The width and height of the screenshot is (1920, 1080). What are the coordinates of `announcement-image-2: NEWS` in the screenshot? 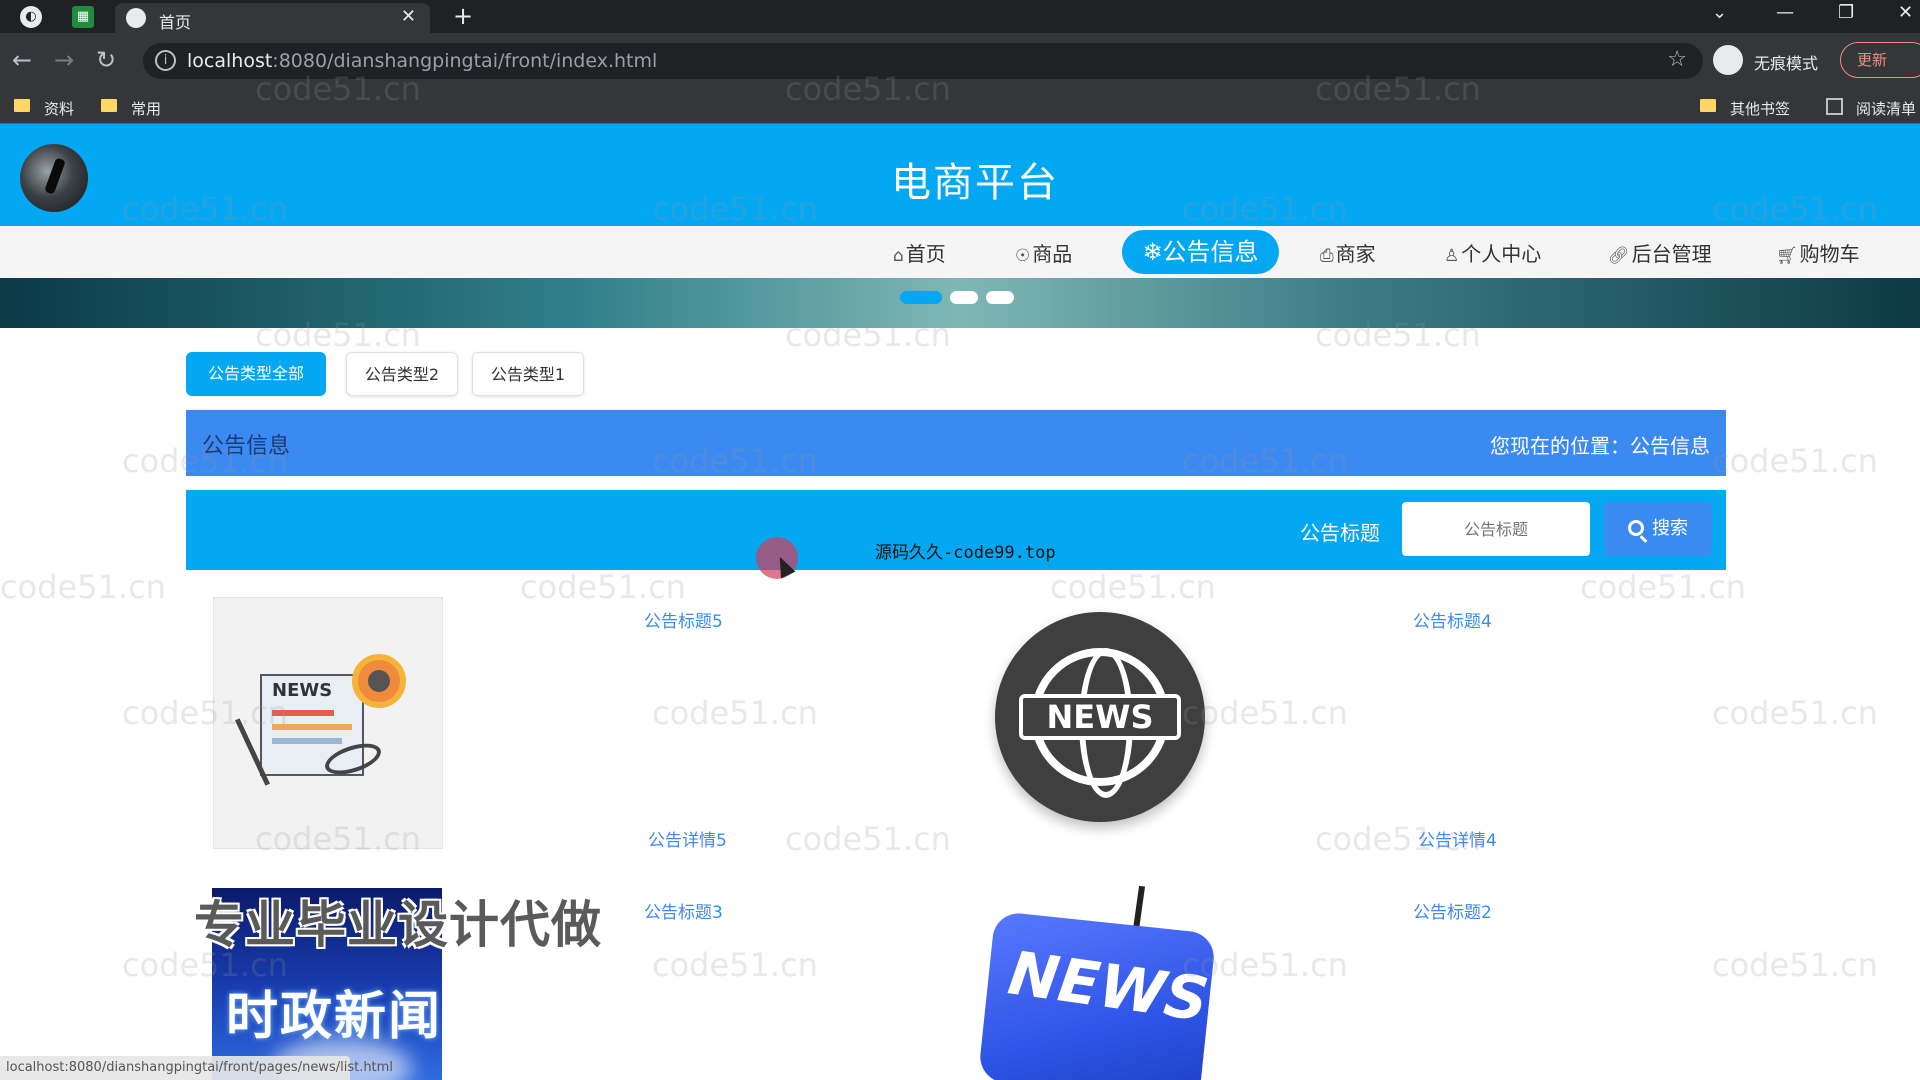 It's located at (1100, 717).